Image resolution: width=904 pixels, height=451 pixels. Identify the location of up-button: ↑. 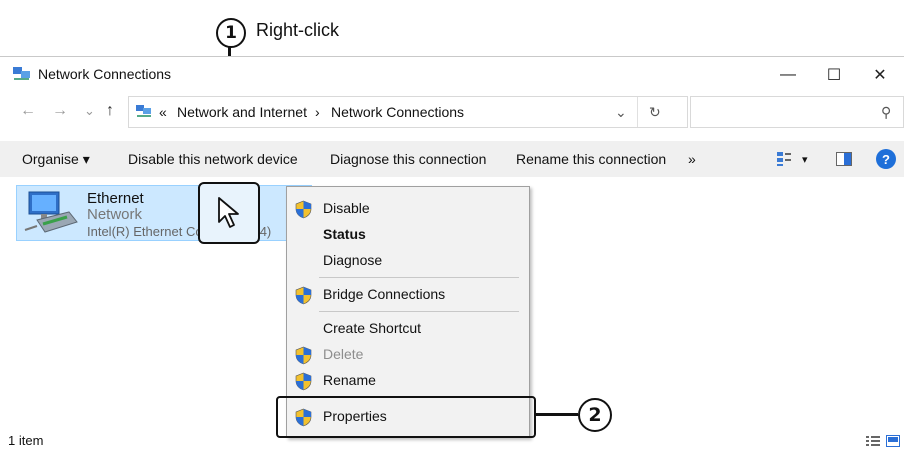
(110, 111).